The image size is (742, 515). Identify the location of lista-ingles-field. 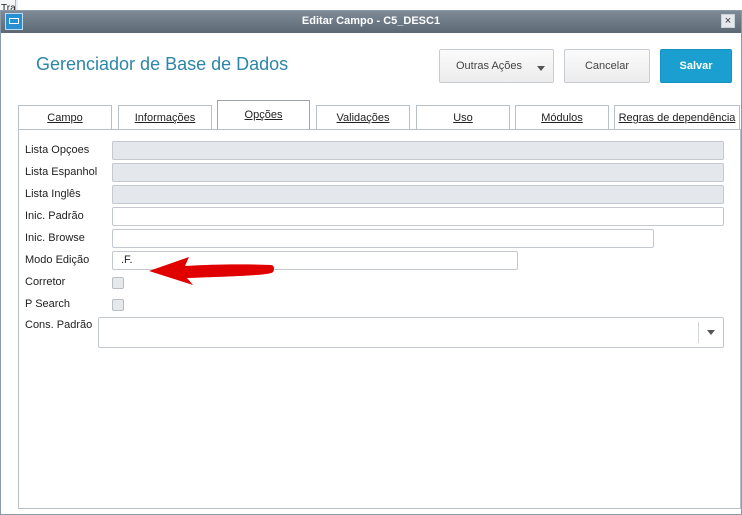
(418, 194).